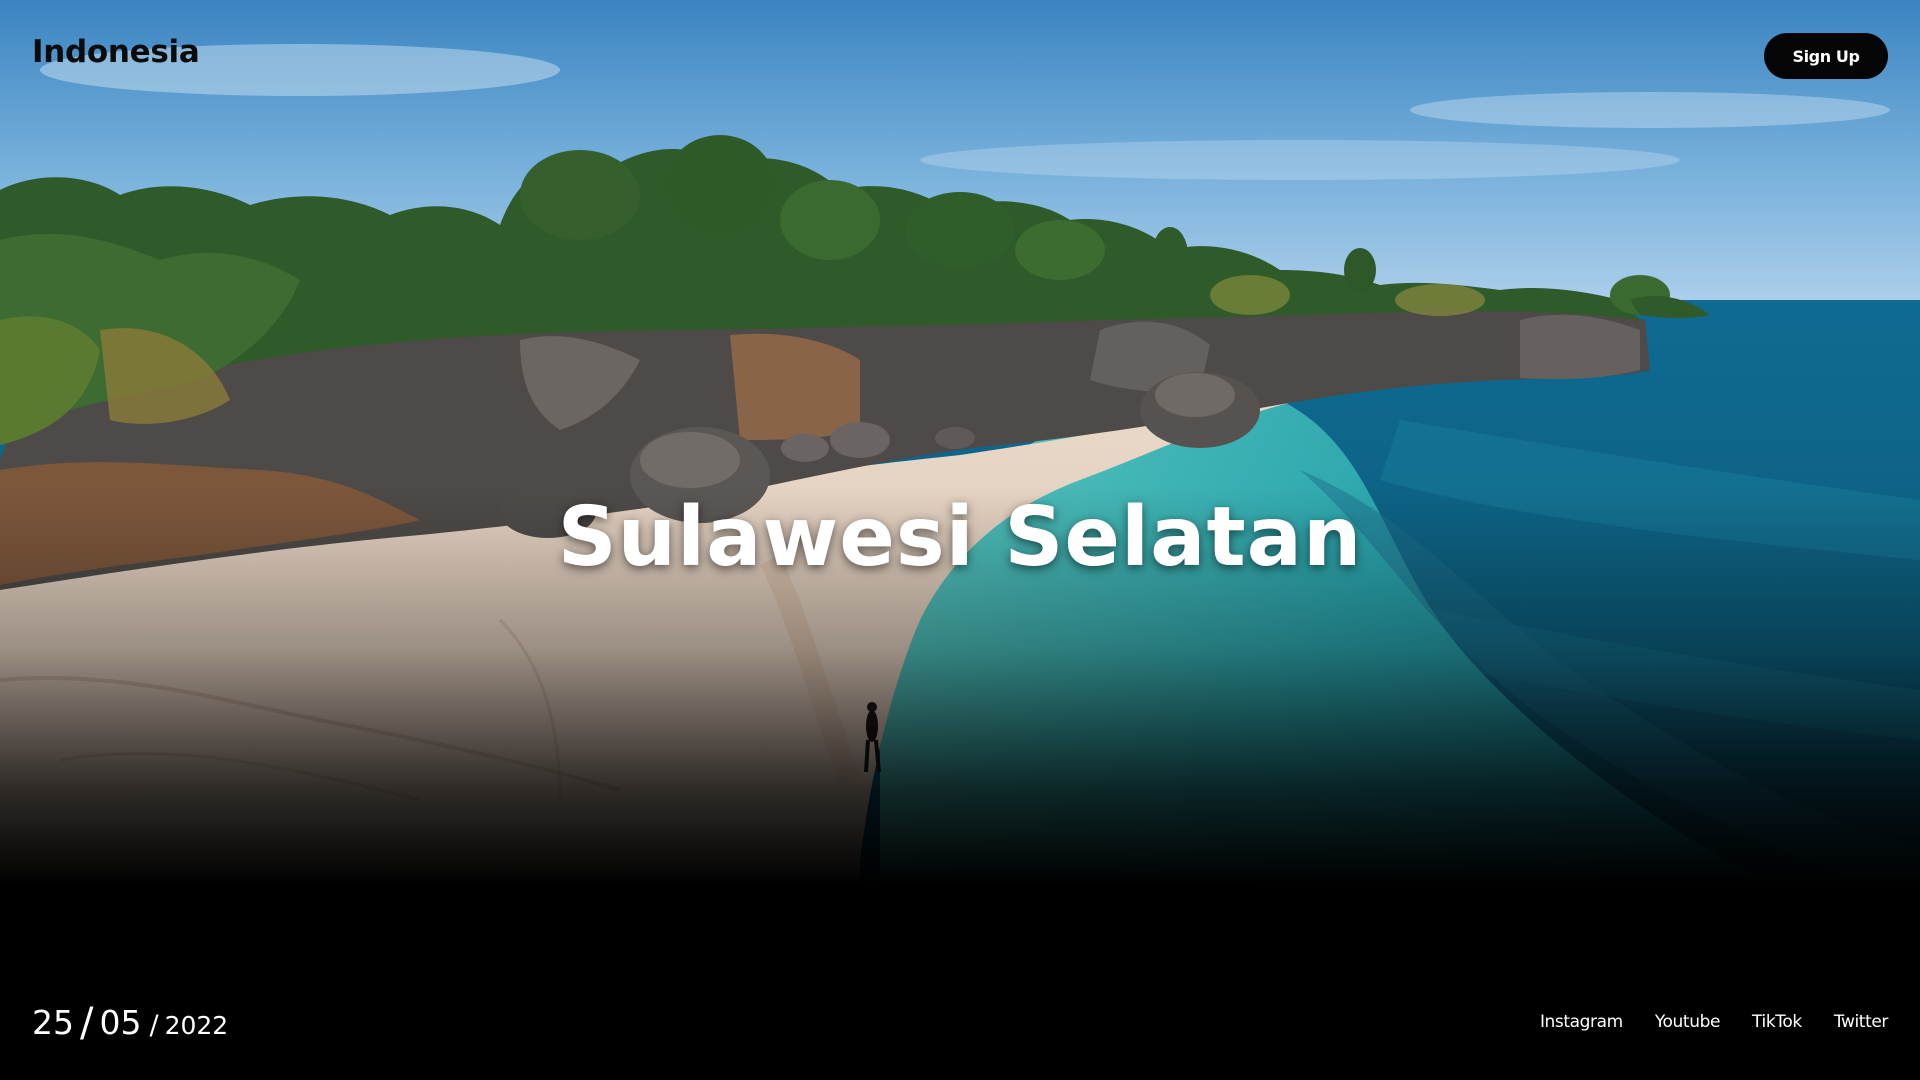 The width and height of the screenshot is (1920, 1080). I want to click on twitter-link: Twitter, so click(1861, 1022).